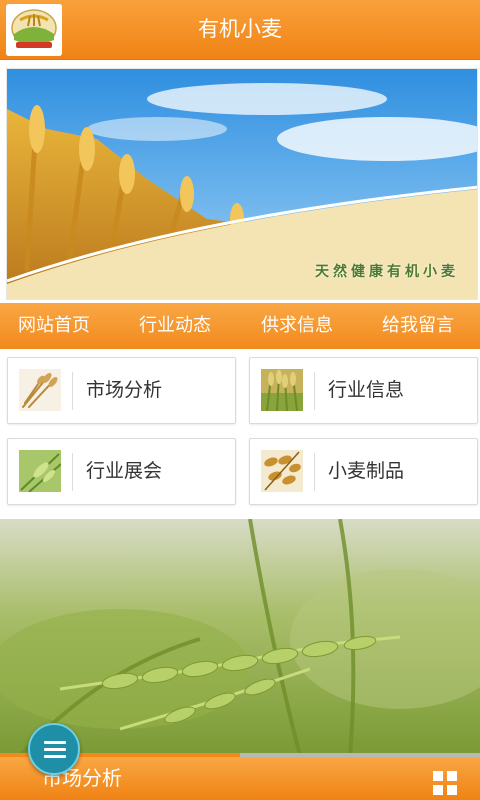 The width and height of the screenshot is (480, 800). What do you see at coordinates (445, 783) in the screenshot?
I see `grid-view-icon` at bounding box center [445, 783].